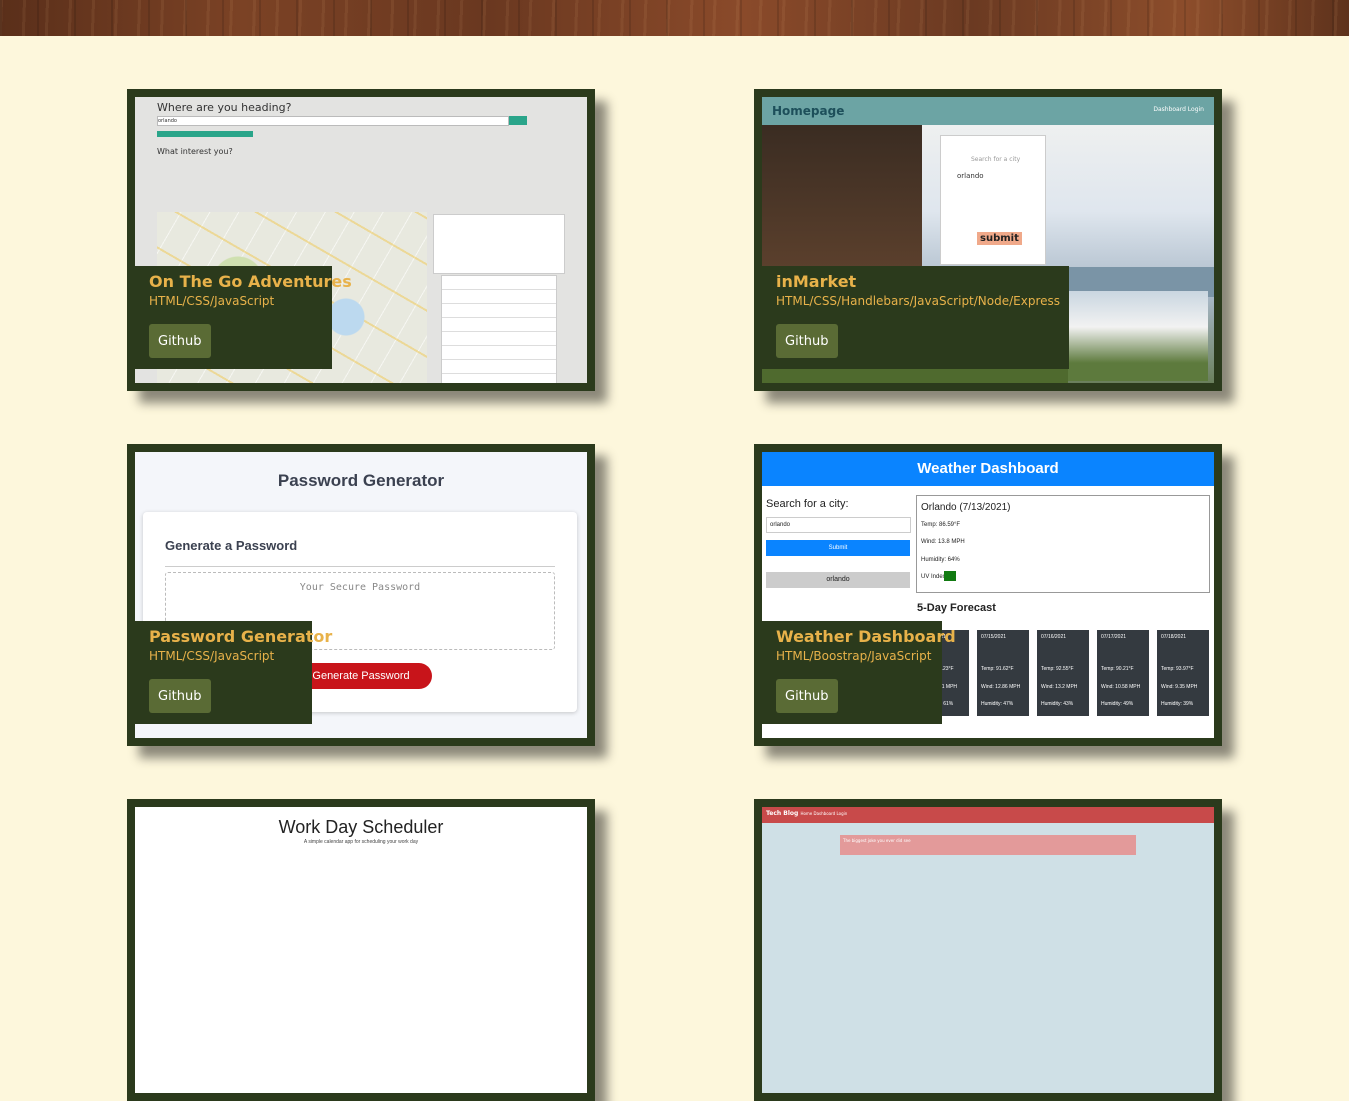 The image size is (1349, 1101). I want to click on screenshot-search-input: orlando, so click(838, 525).